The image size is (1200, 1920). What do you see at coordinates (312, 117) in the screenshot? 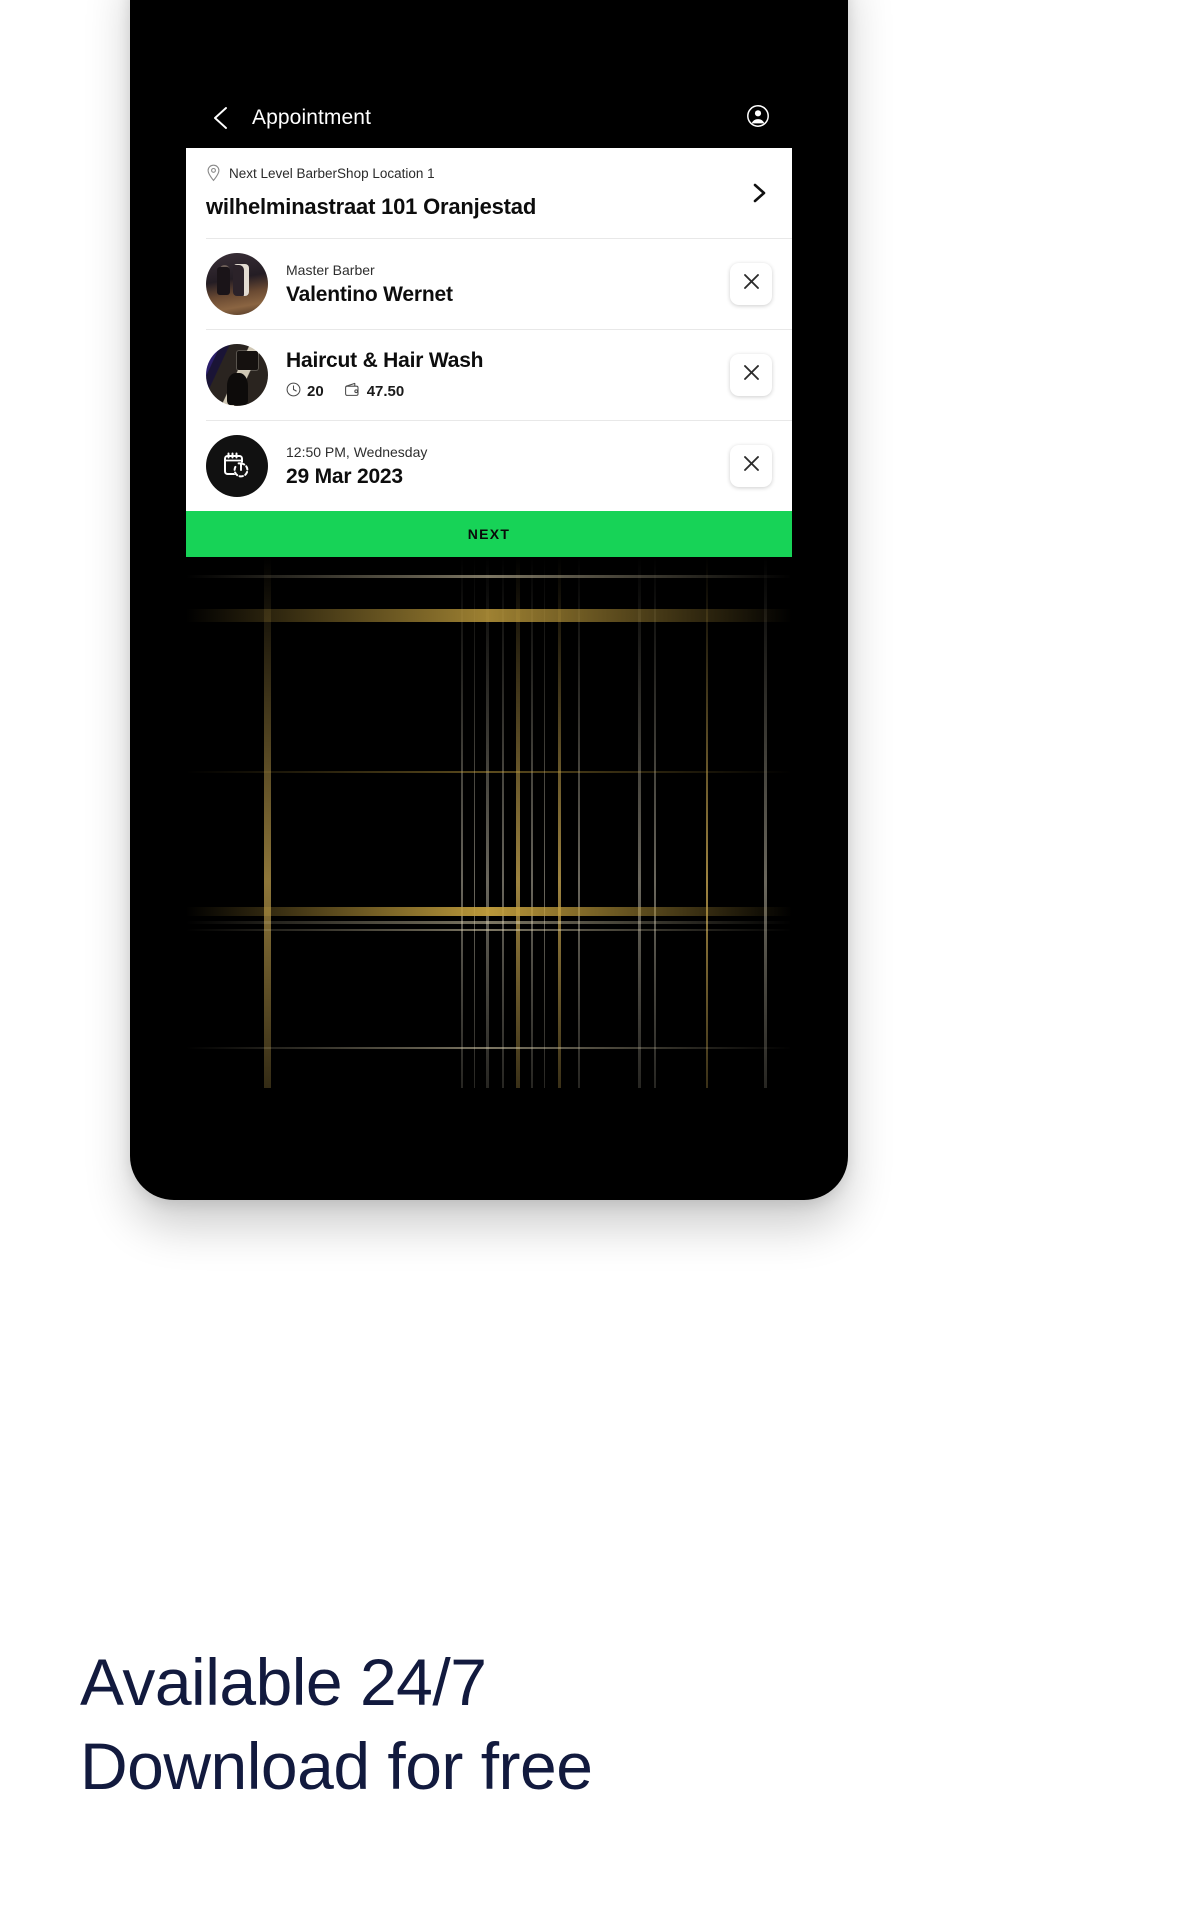
I see `page-title: Appointment` at bounding box center [312, 117].